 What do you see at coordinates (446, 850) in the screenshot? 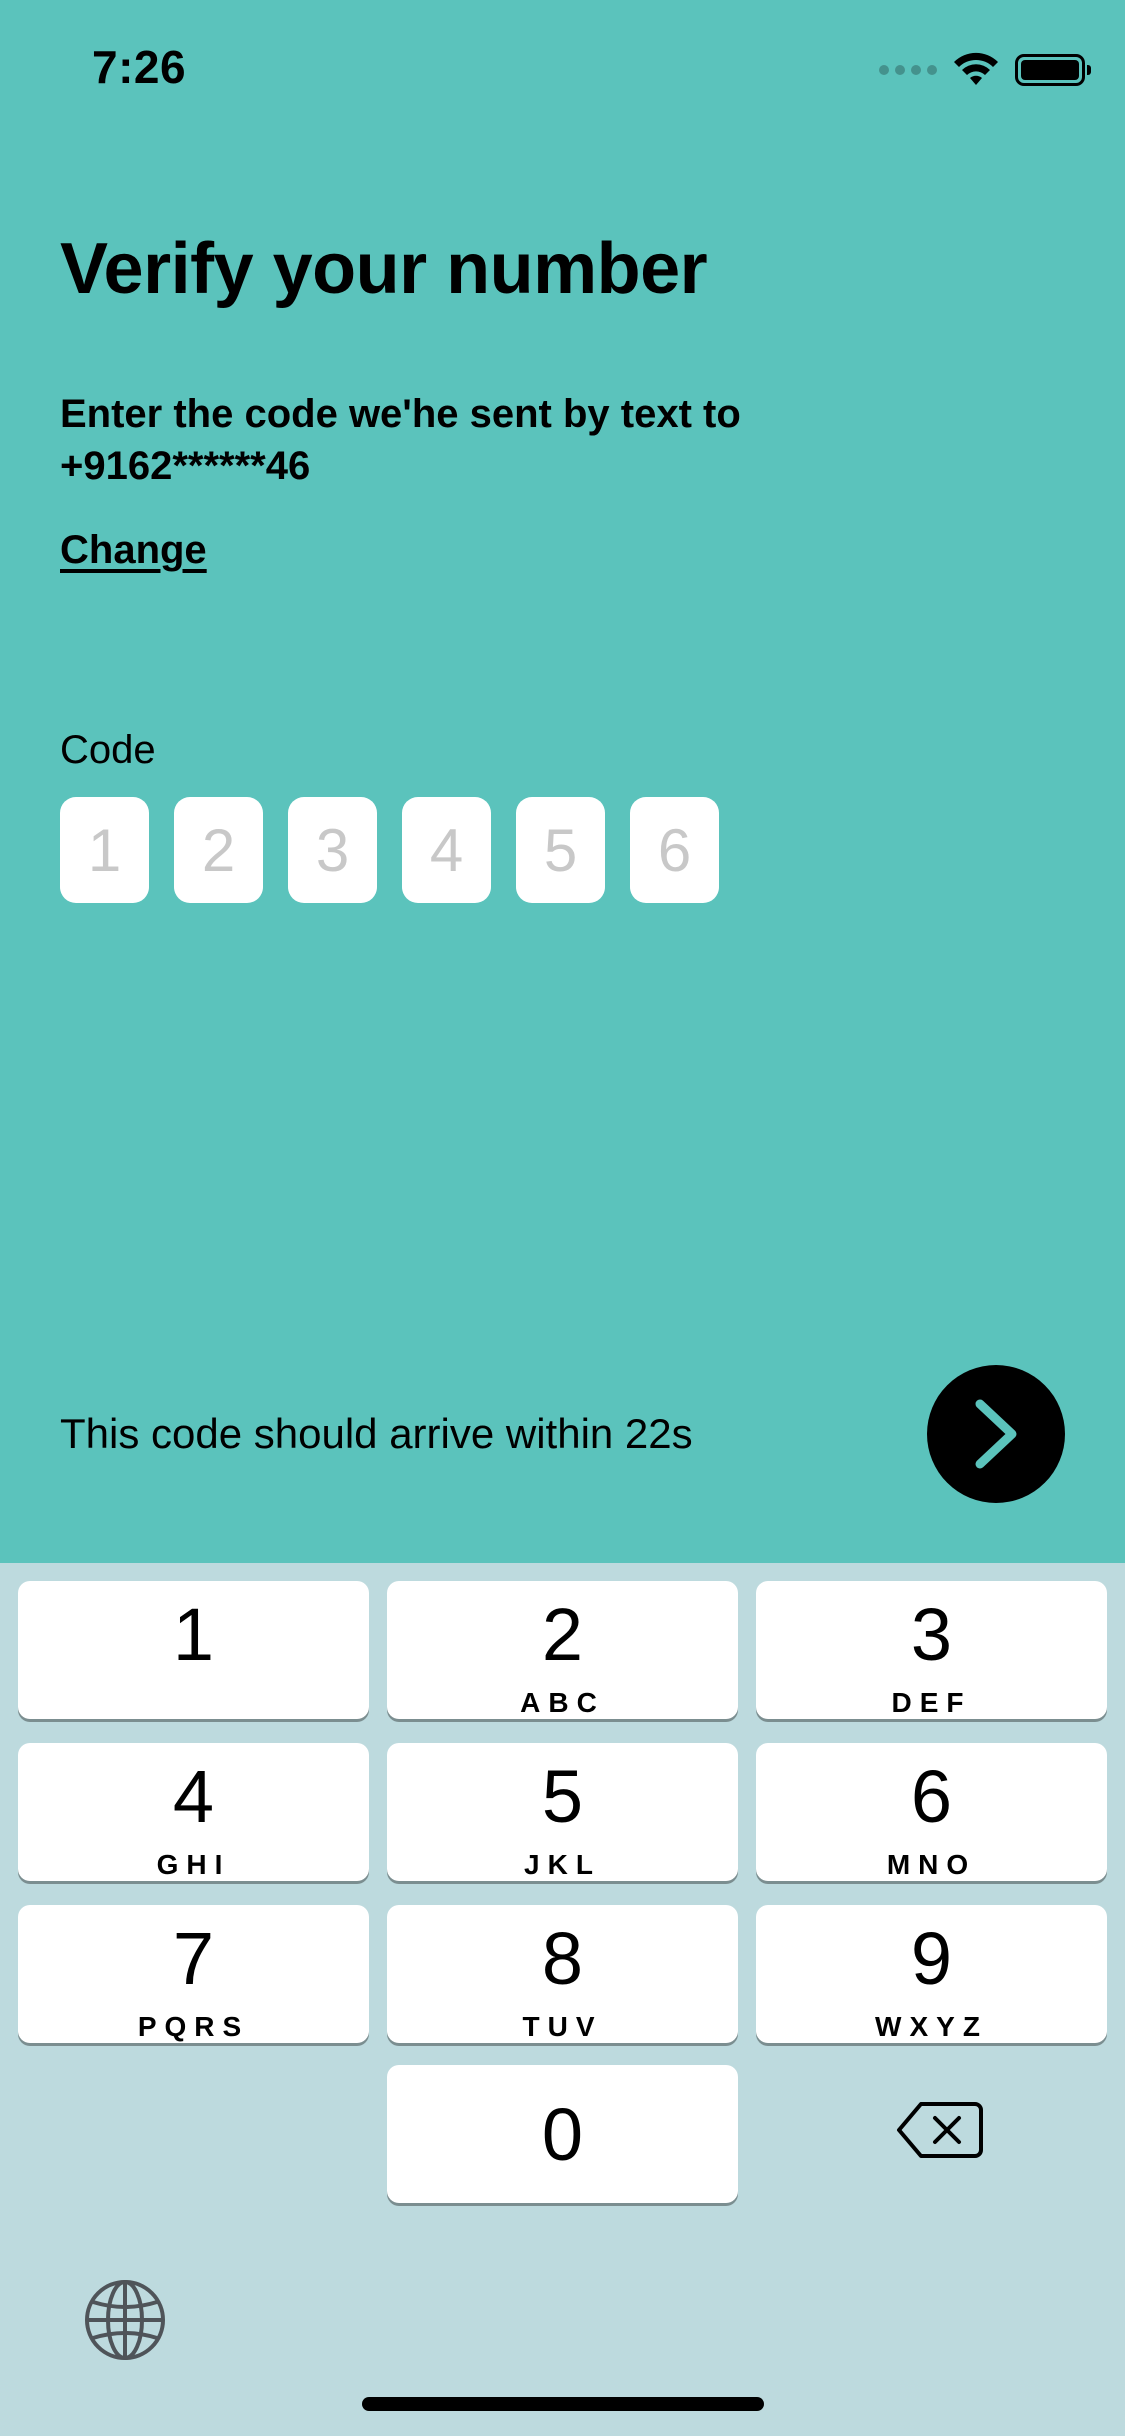
I see `code-digit-4: 4` at bounding box center [446, 850].